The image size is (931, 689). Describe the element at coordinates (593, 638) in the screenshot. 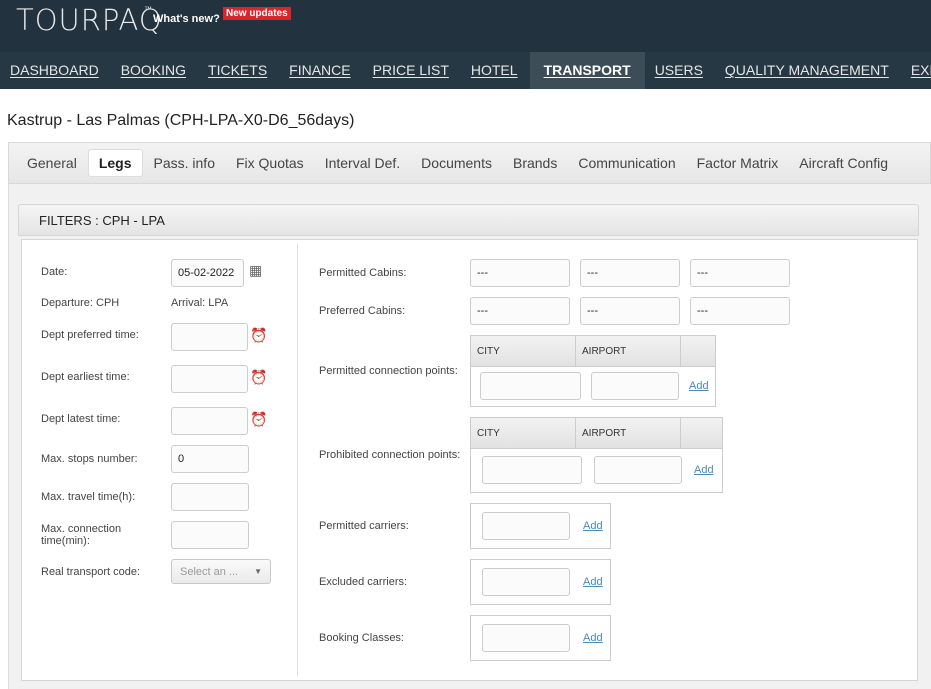

I see `add-booking-class: Add` at that location.